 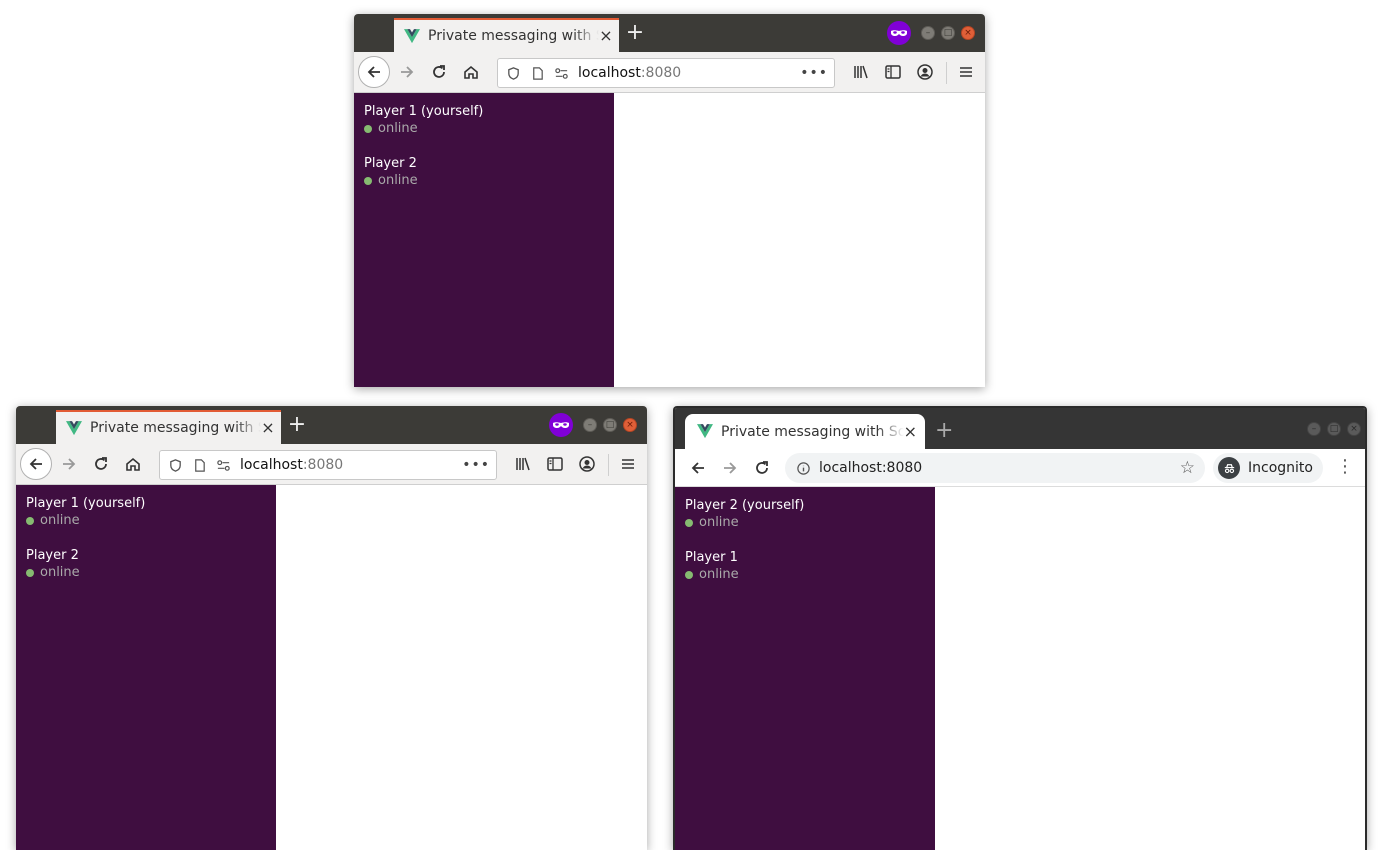 I want to click on home-icon, so click(x=133, y=464).